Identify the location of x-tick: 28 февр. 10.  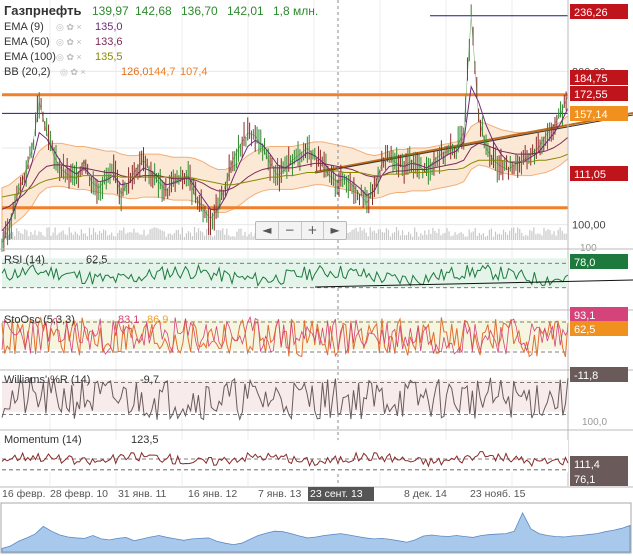
(79, 494).